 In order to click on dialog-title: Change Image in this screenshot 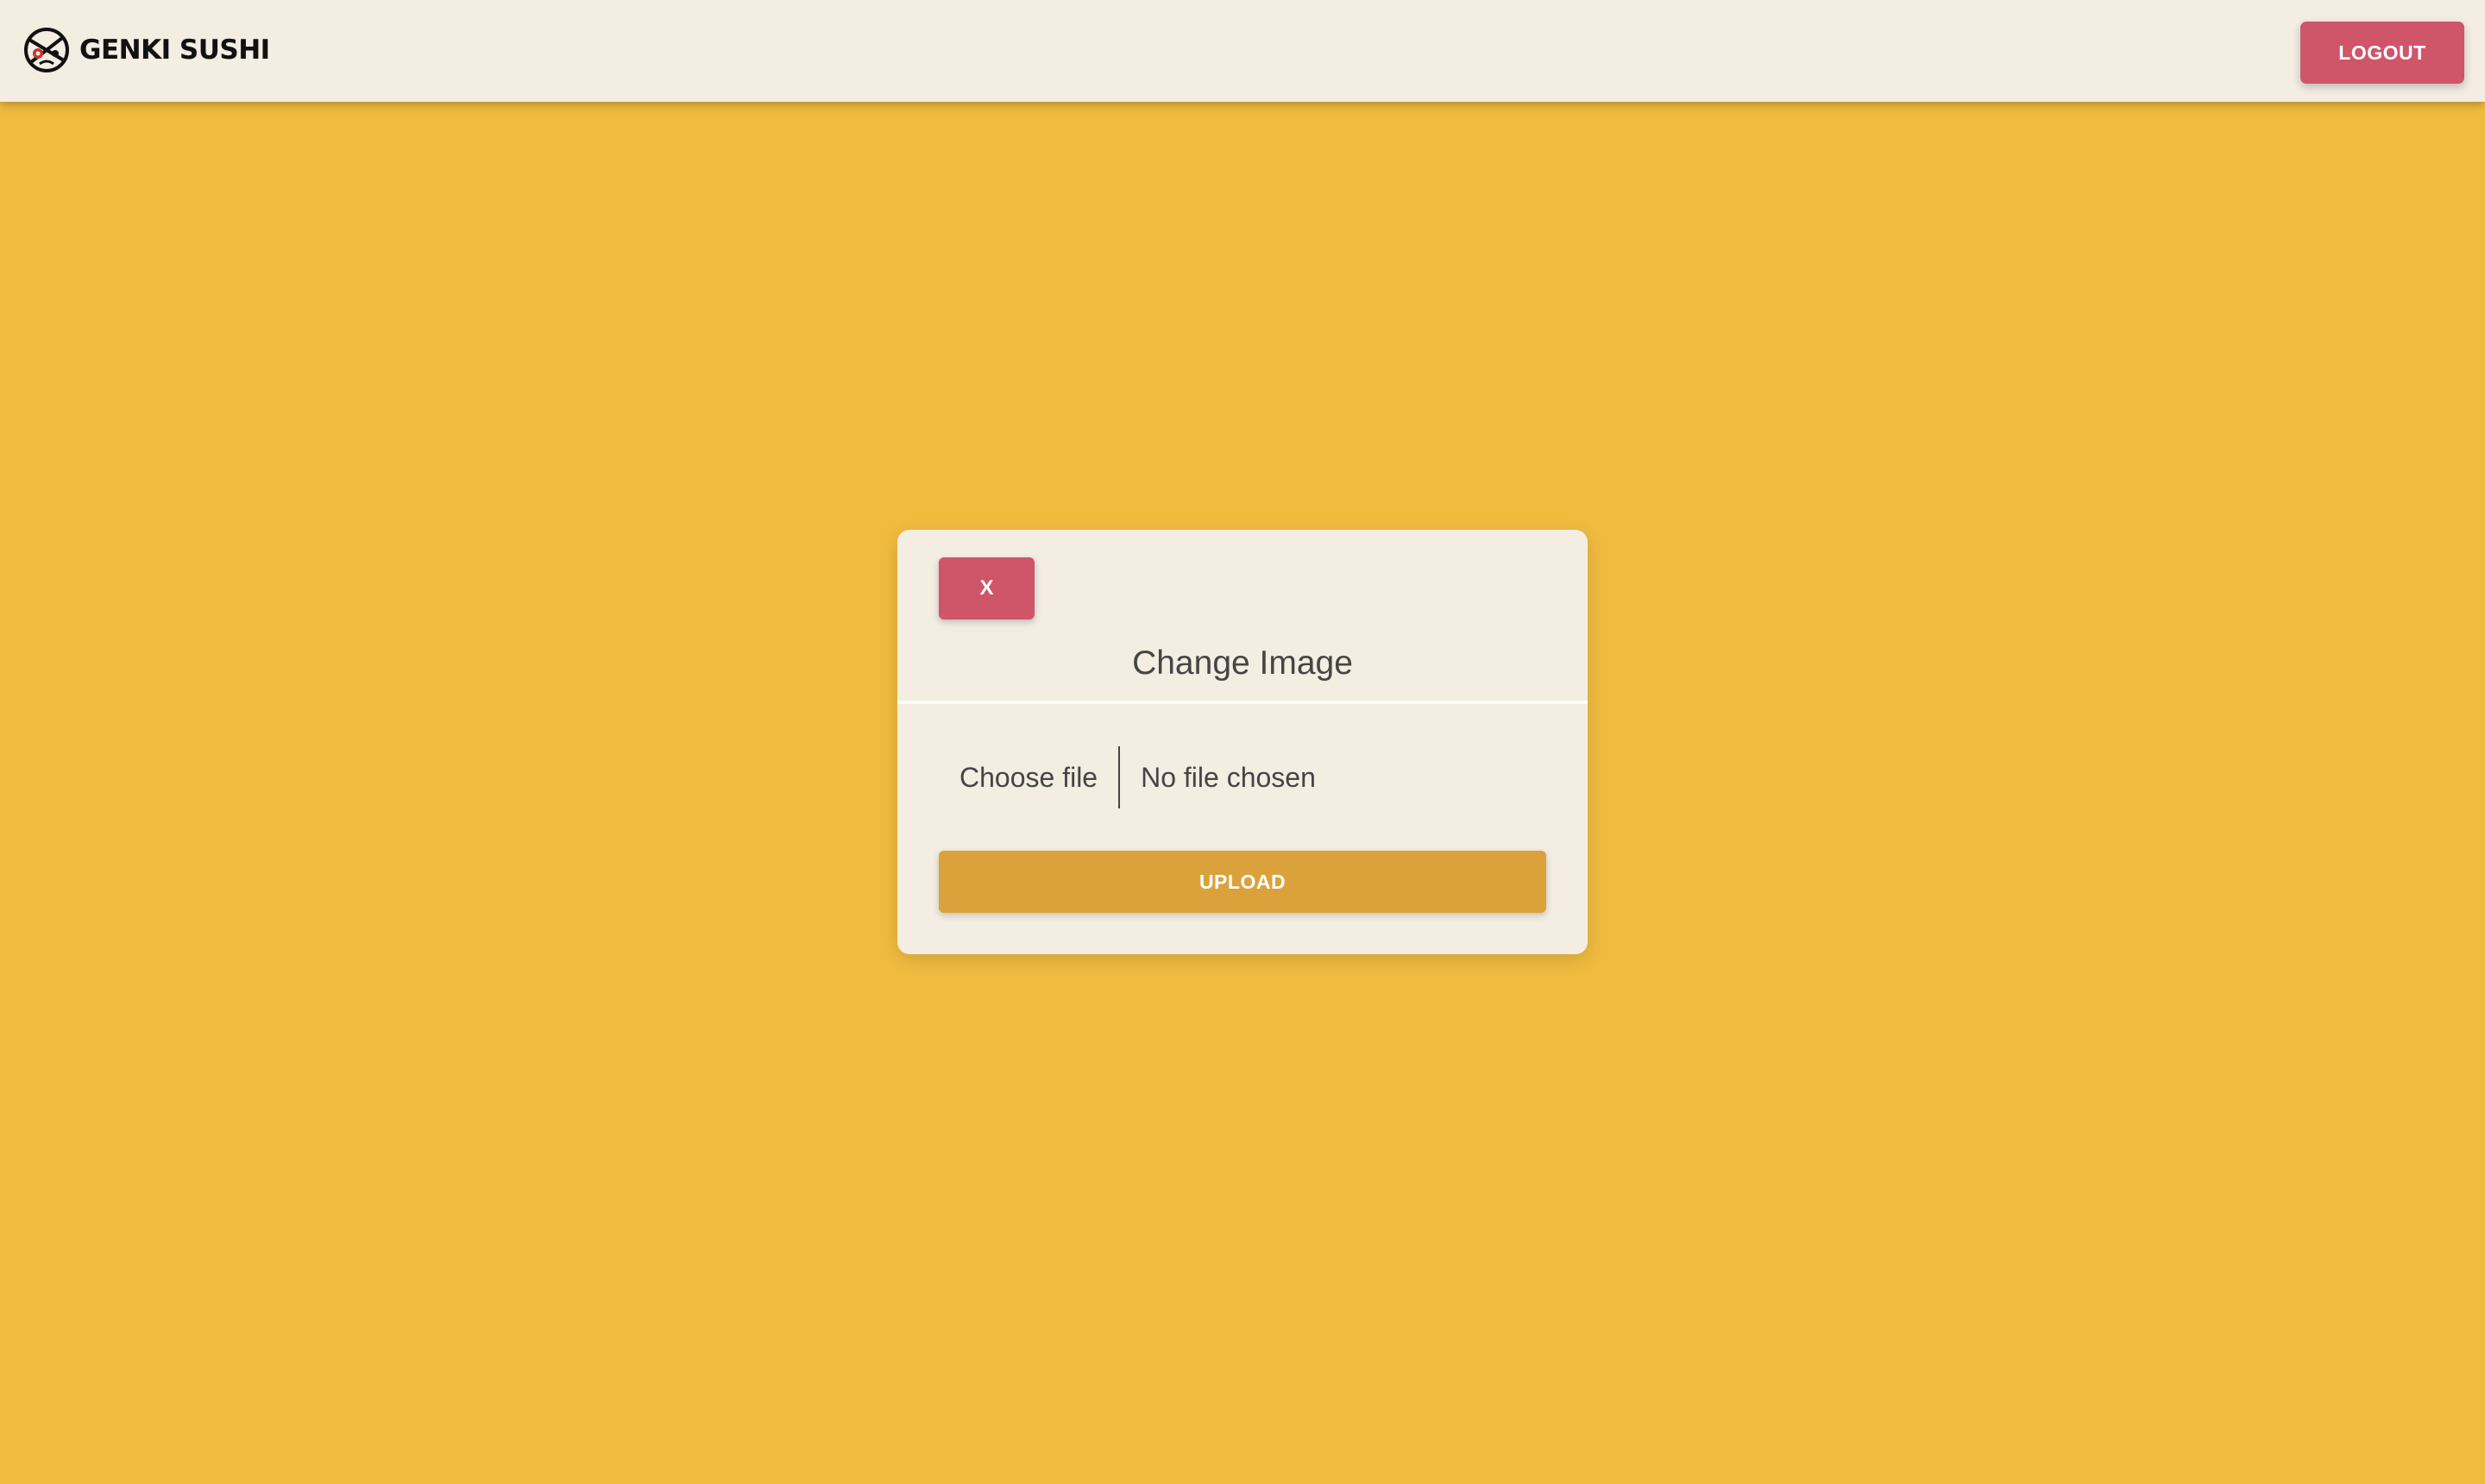, I will do `click(1242, 664)`.